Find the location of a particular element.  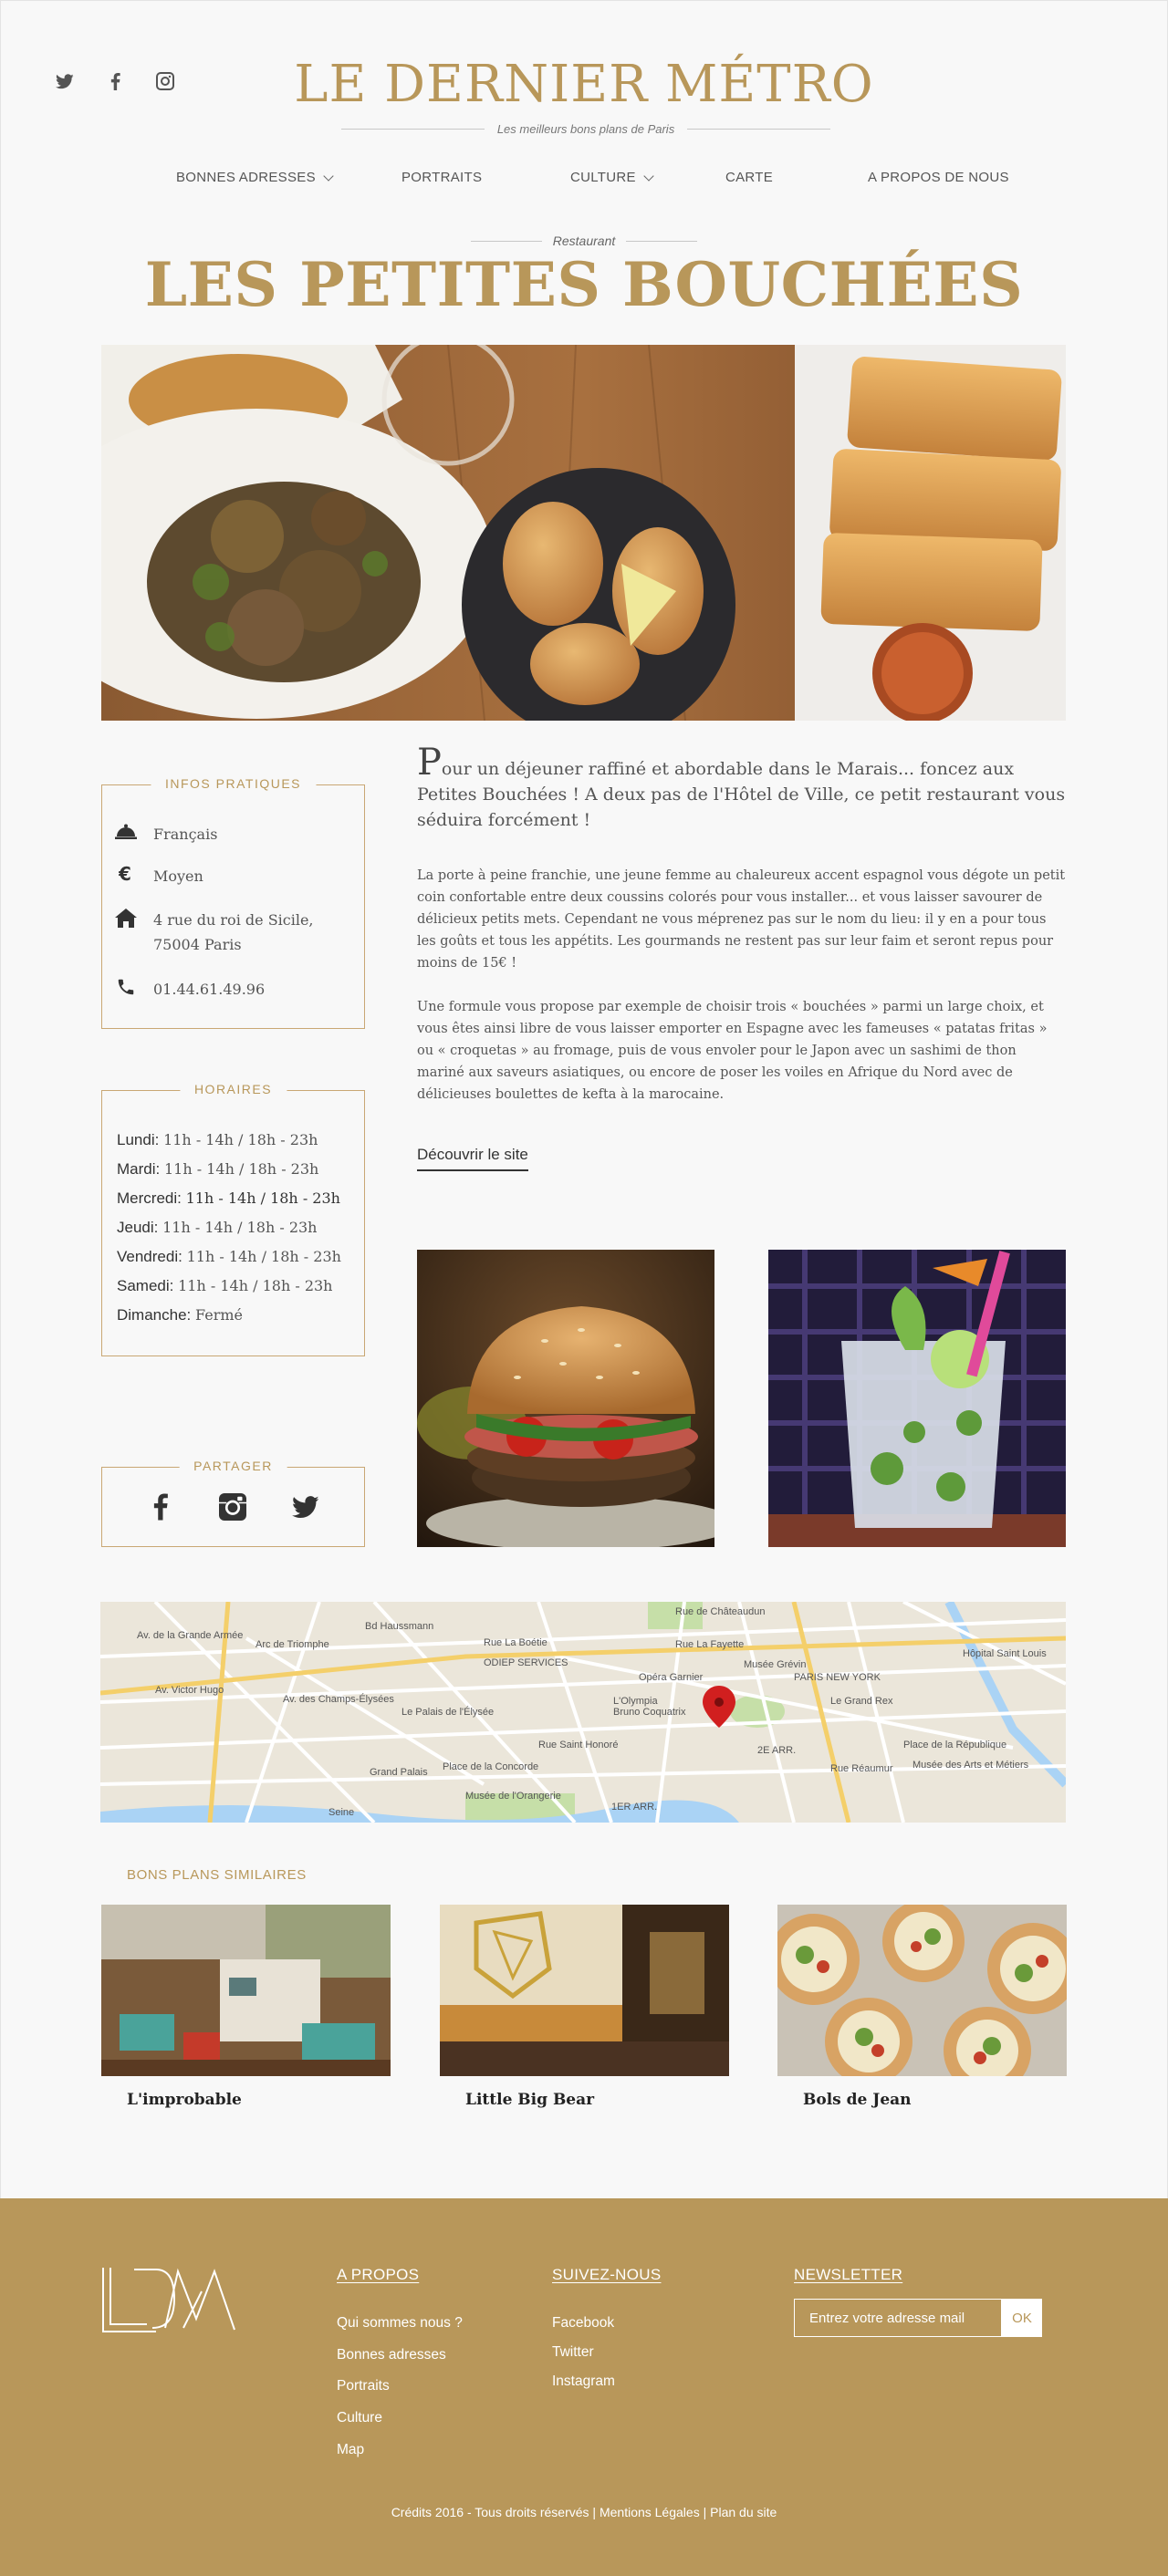

nav-label: CARTE is located at coordinates (749, 177).